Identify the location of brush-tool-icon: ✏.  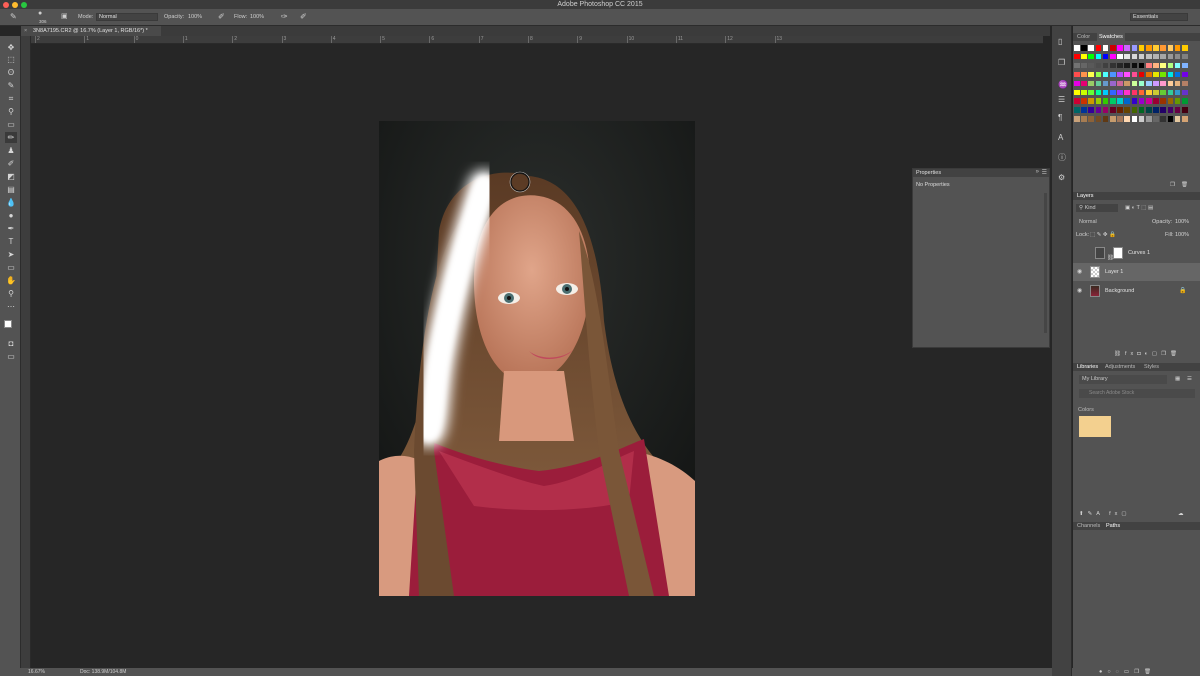
(11, 137).